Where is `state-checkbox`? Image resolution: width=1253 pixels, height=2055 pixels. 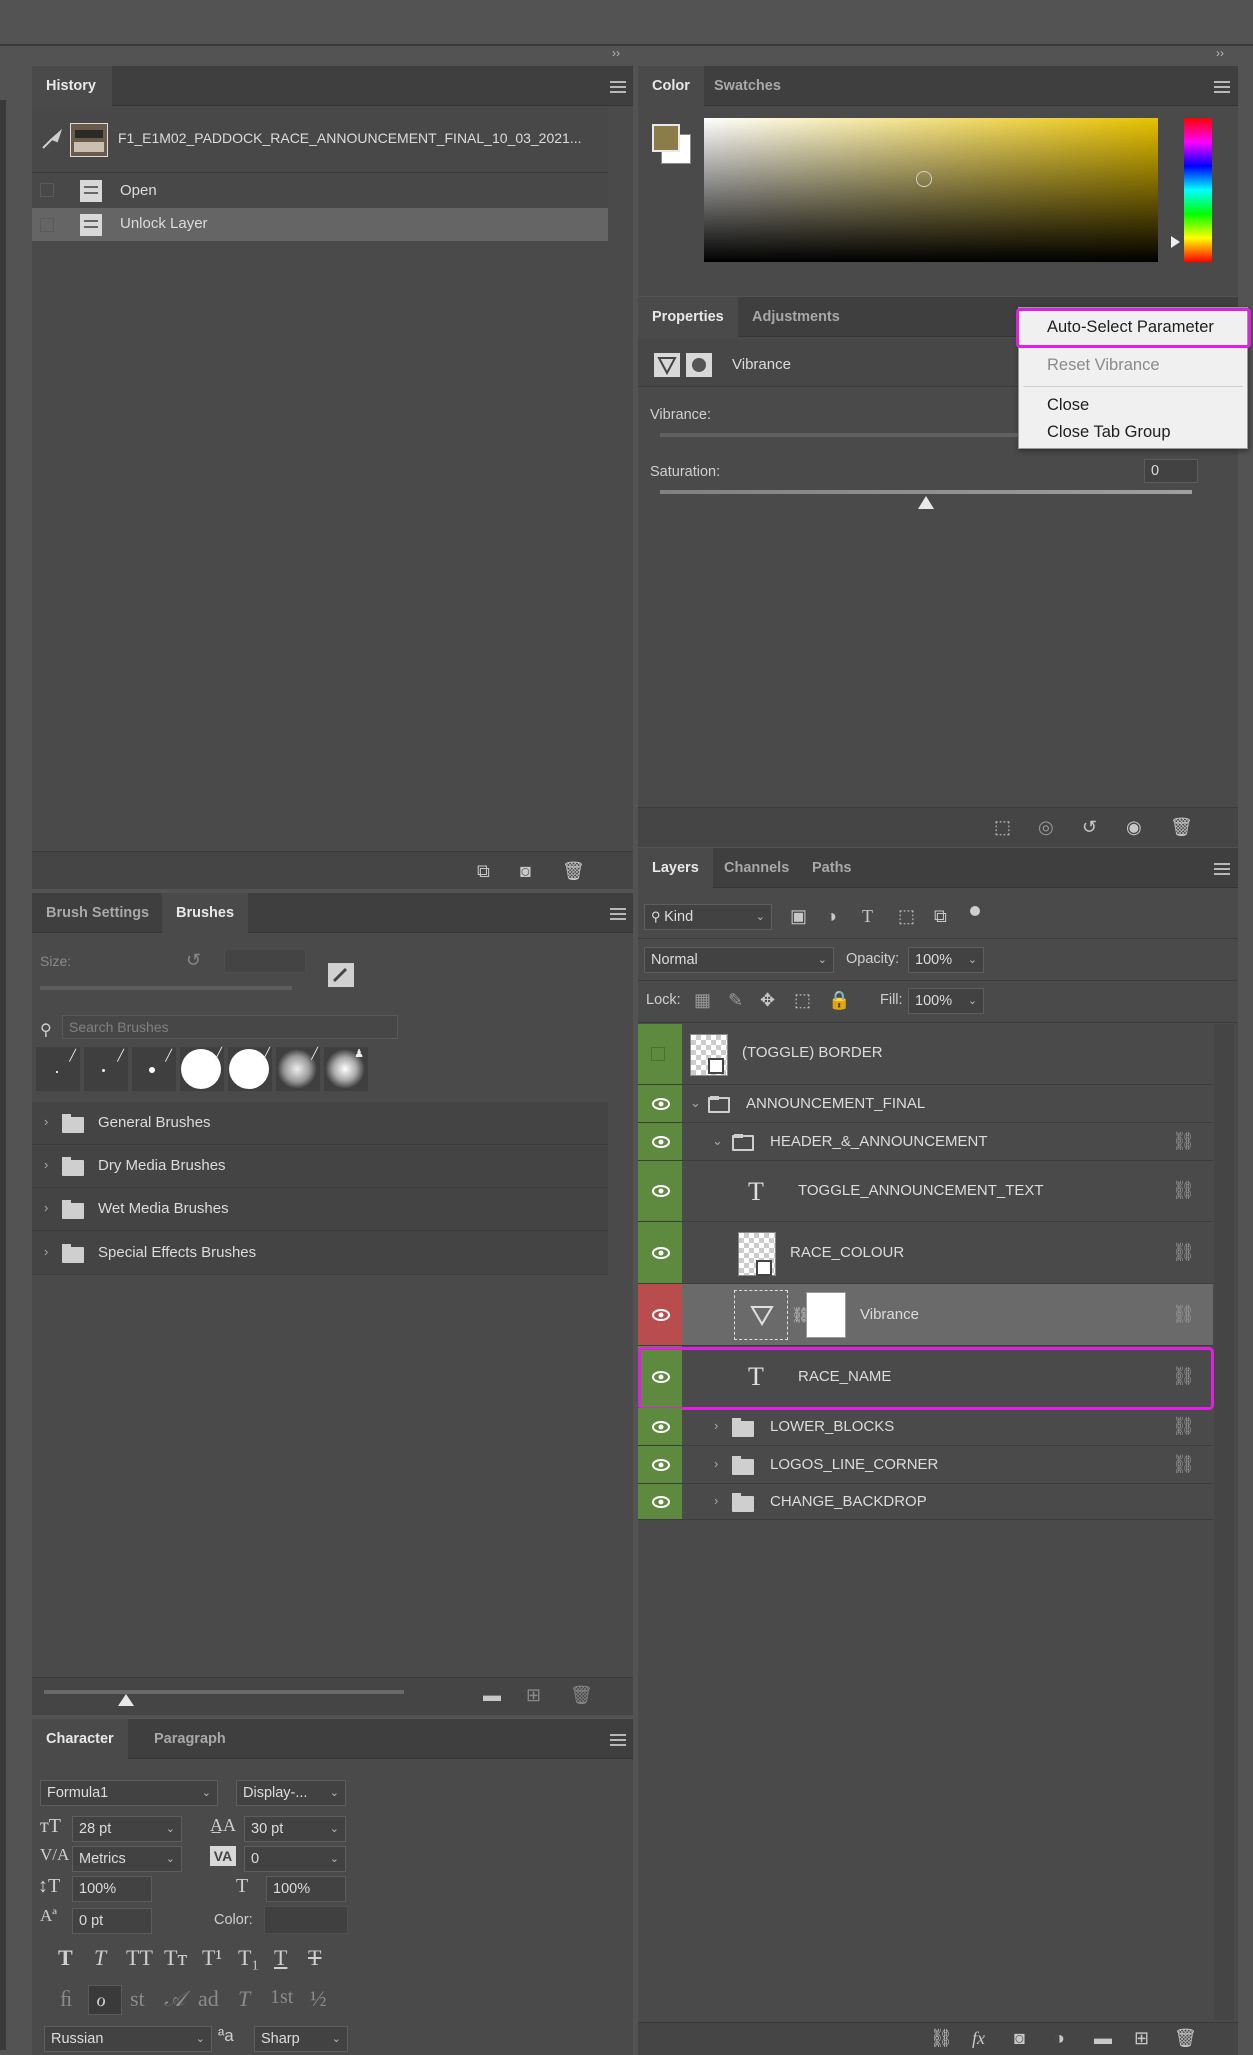 state-checkbox is located at coordinates (47, 190).